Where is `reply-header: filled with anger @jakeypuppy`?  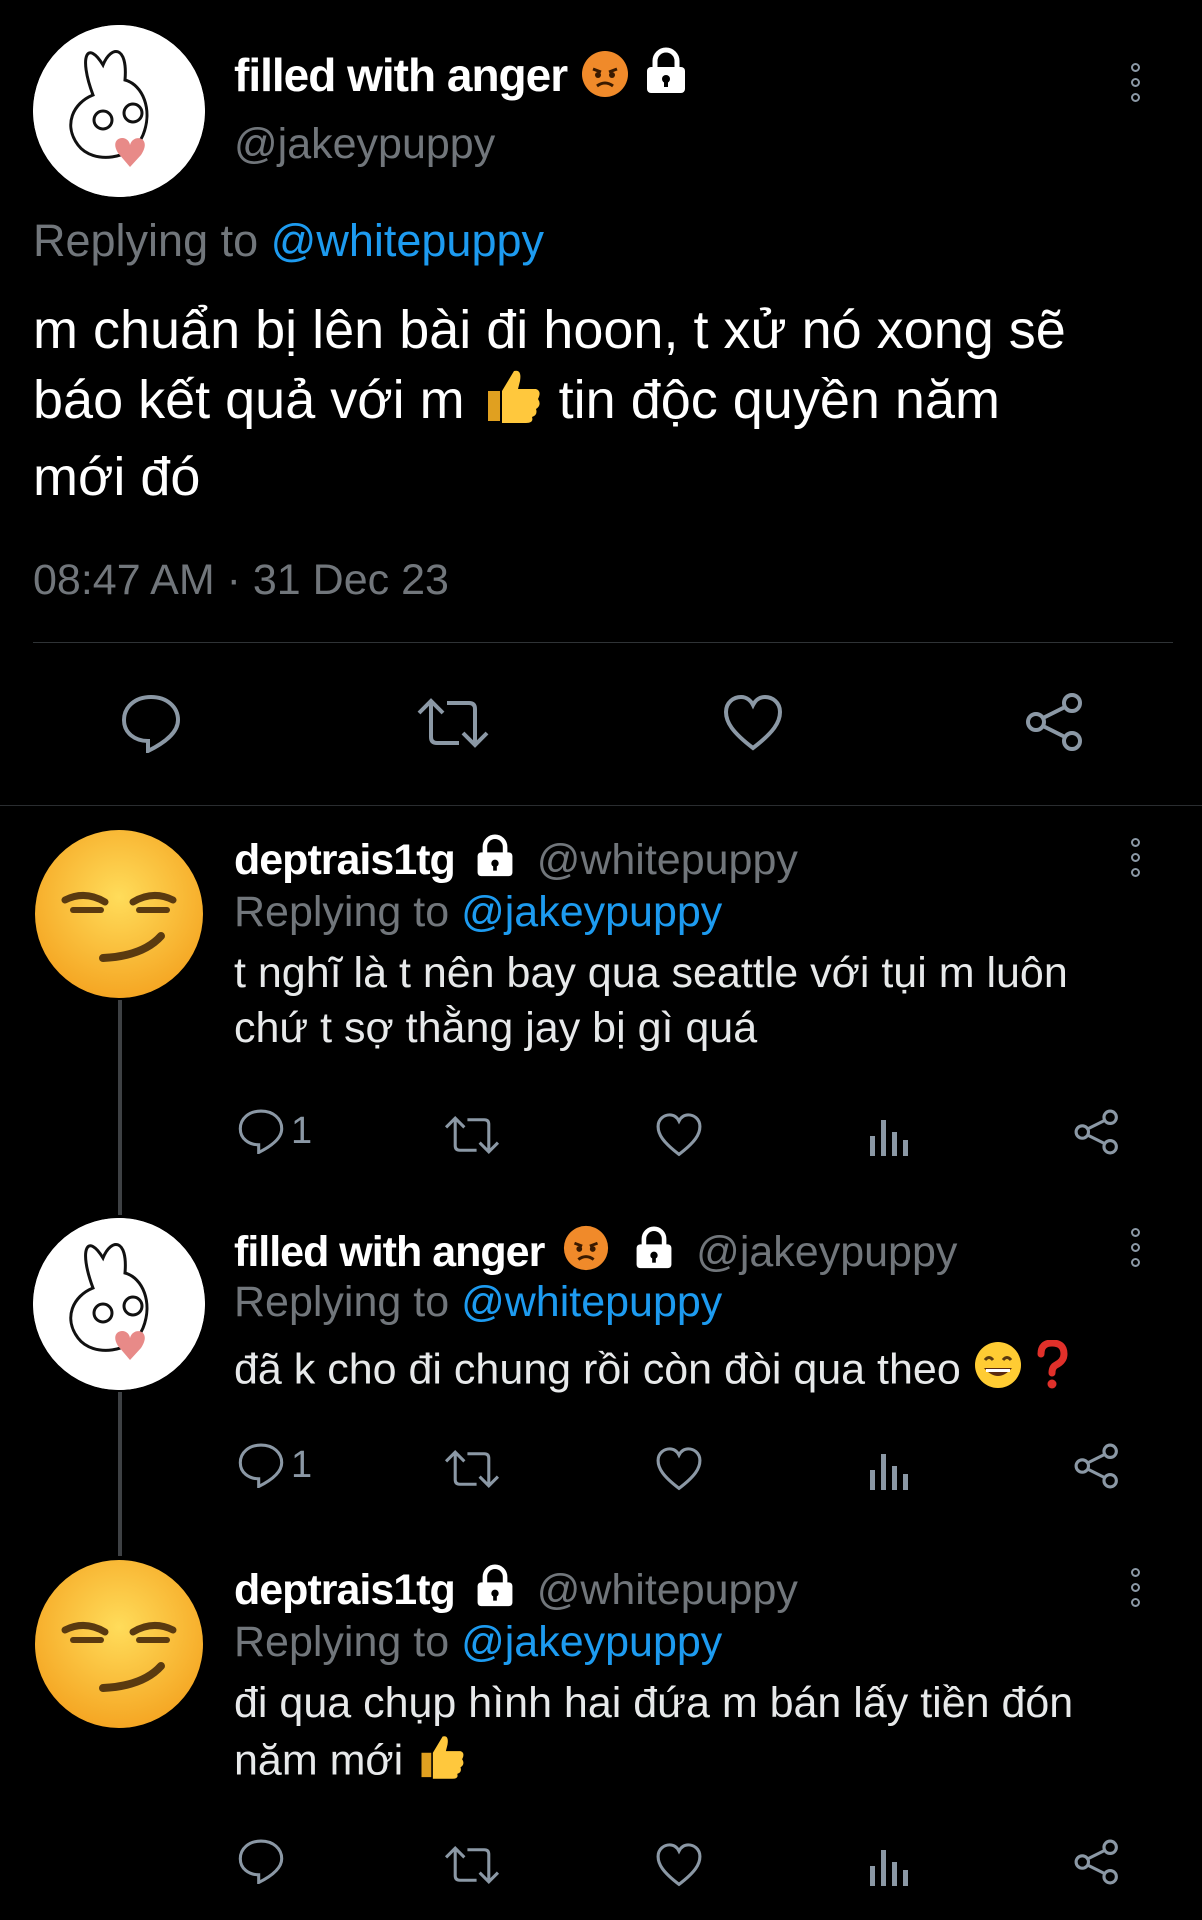
reply-header: filled with anger @jakeypuppy is located at coordinates (595, 1250).